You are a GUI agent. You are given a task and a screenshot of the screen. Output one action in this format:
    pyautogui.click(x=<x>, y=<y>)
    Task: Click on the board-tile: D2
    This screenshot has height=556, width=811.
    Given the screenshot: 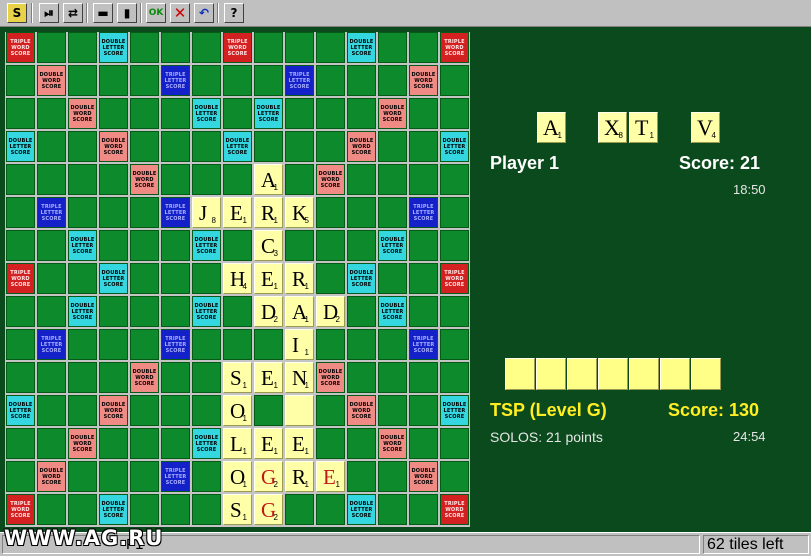 What is the action you would take?
    pyautogui.click(x=268, y=311)
    